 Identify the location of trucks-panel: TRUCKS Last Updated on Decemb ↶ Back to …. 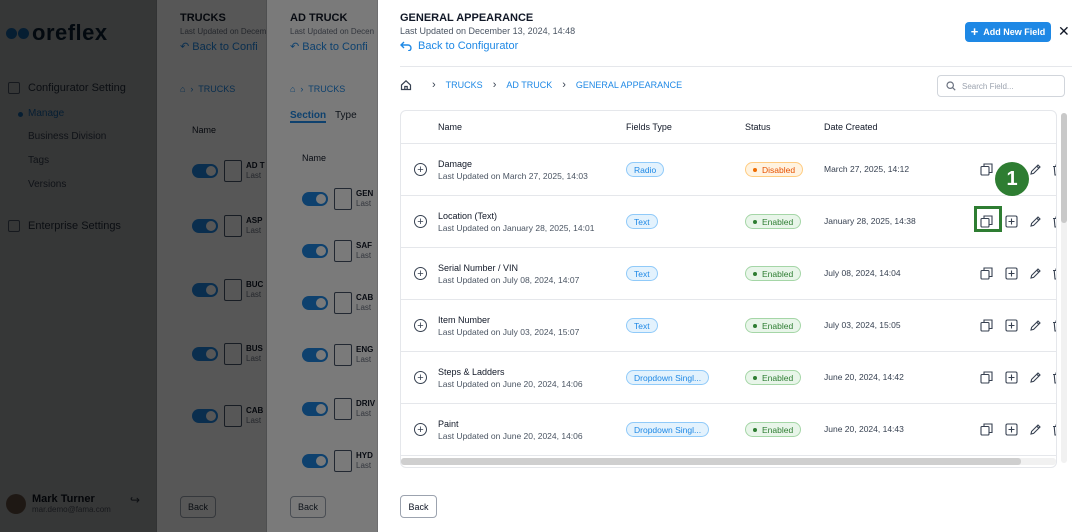
(212, 266).